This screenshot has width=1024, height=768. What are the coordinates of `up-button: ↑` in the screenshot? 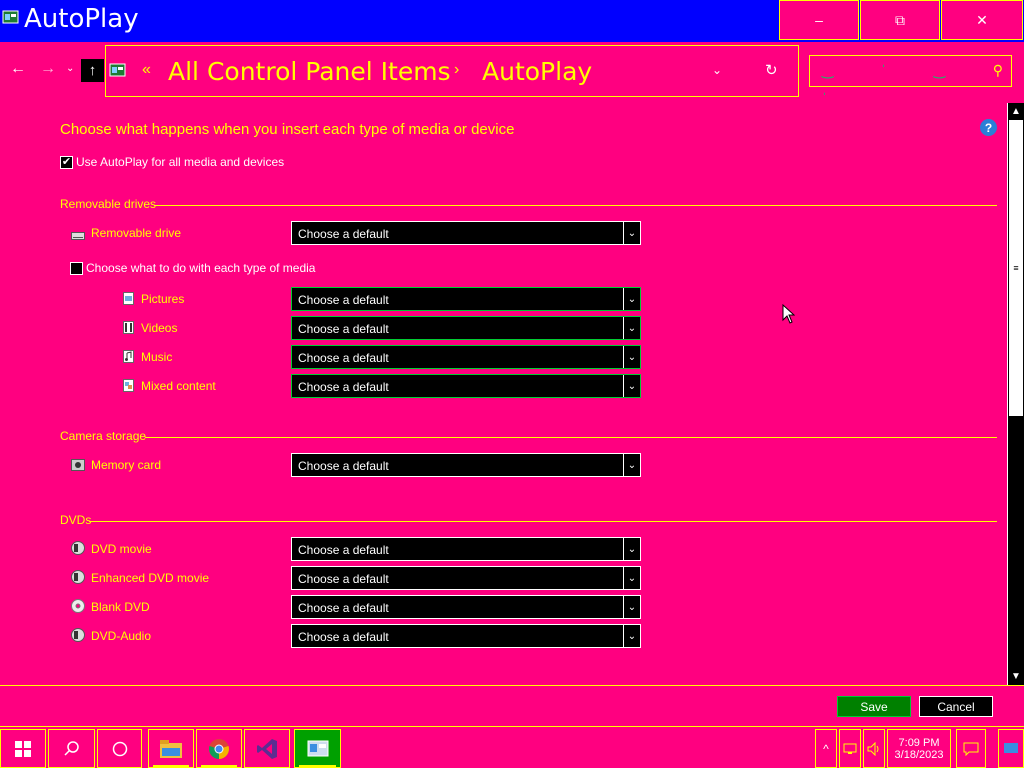 It's located at (92, 70).